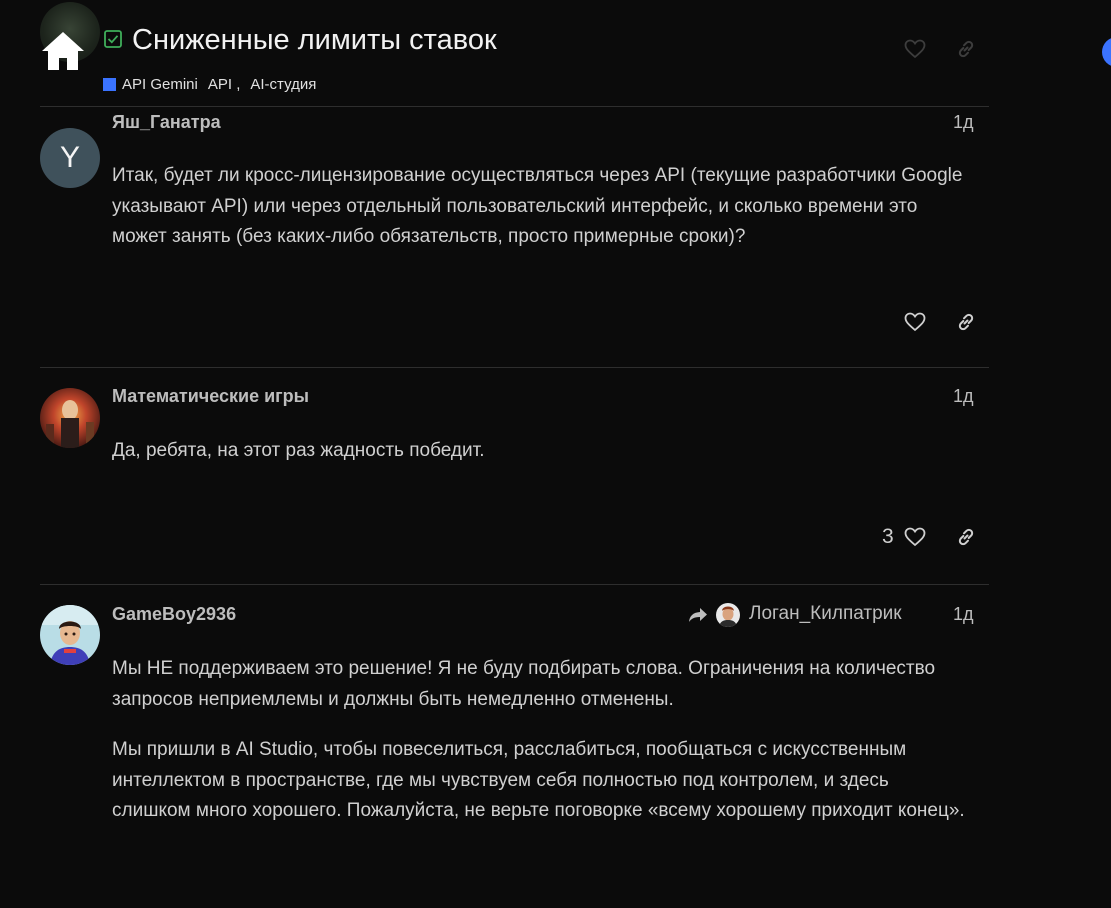  Describe the element at coordinates (314, 40) in the screenshot. I see `topic-title: Сниженные лимиты ставок` at that location.